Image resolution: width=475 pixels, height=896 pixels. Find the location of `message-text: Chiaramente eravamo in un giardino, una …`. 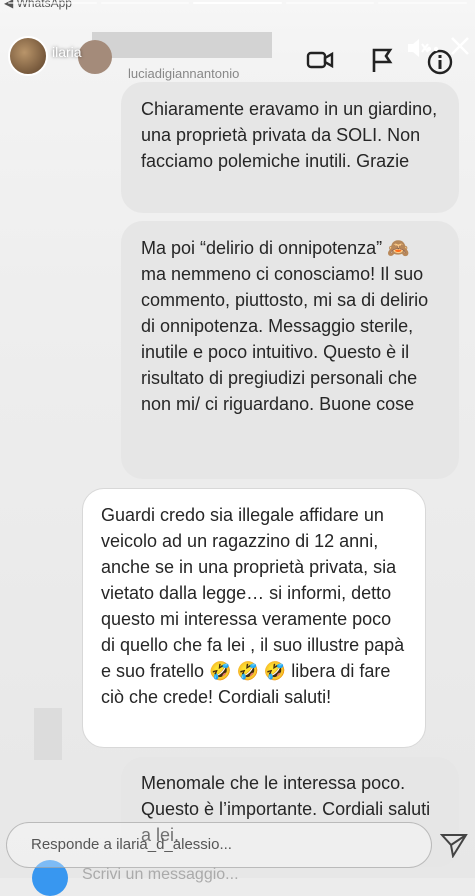

message-text: Chiaramente eravamo in un giardino, una … is located at coordinates (289, 135).